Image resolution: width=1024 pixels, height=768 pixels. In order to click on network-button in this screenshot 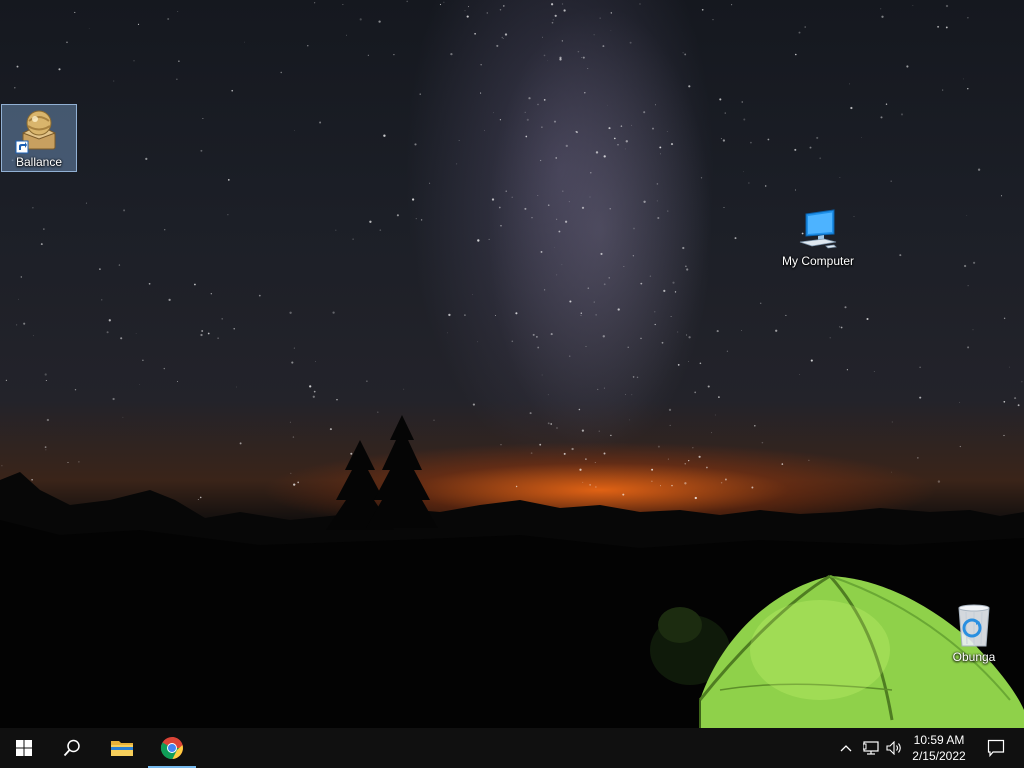, I will do `click(871, 748)`.